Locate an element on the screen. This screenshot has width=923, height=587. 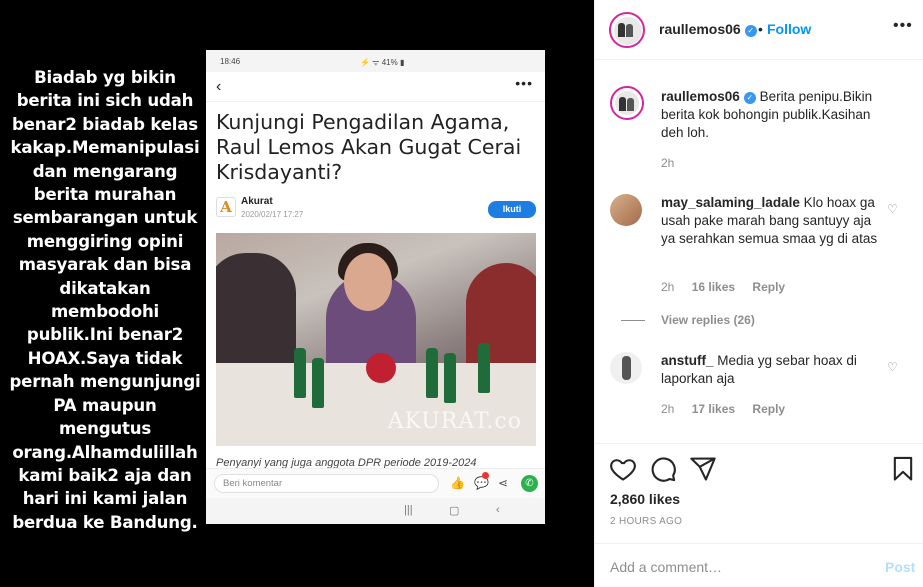
phone-comment-bar: Beri komentar 👍 💬 ⋖ ✆ is located at coordinates (375, 483).